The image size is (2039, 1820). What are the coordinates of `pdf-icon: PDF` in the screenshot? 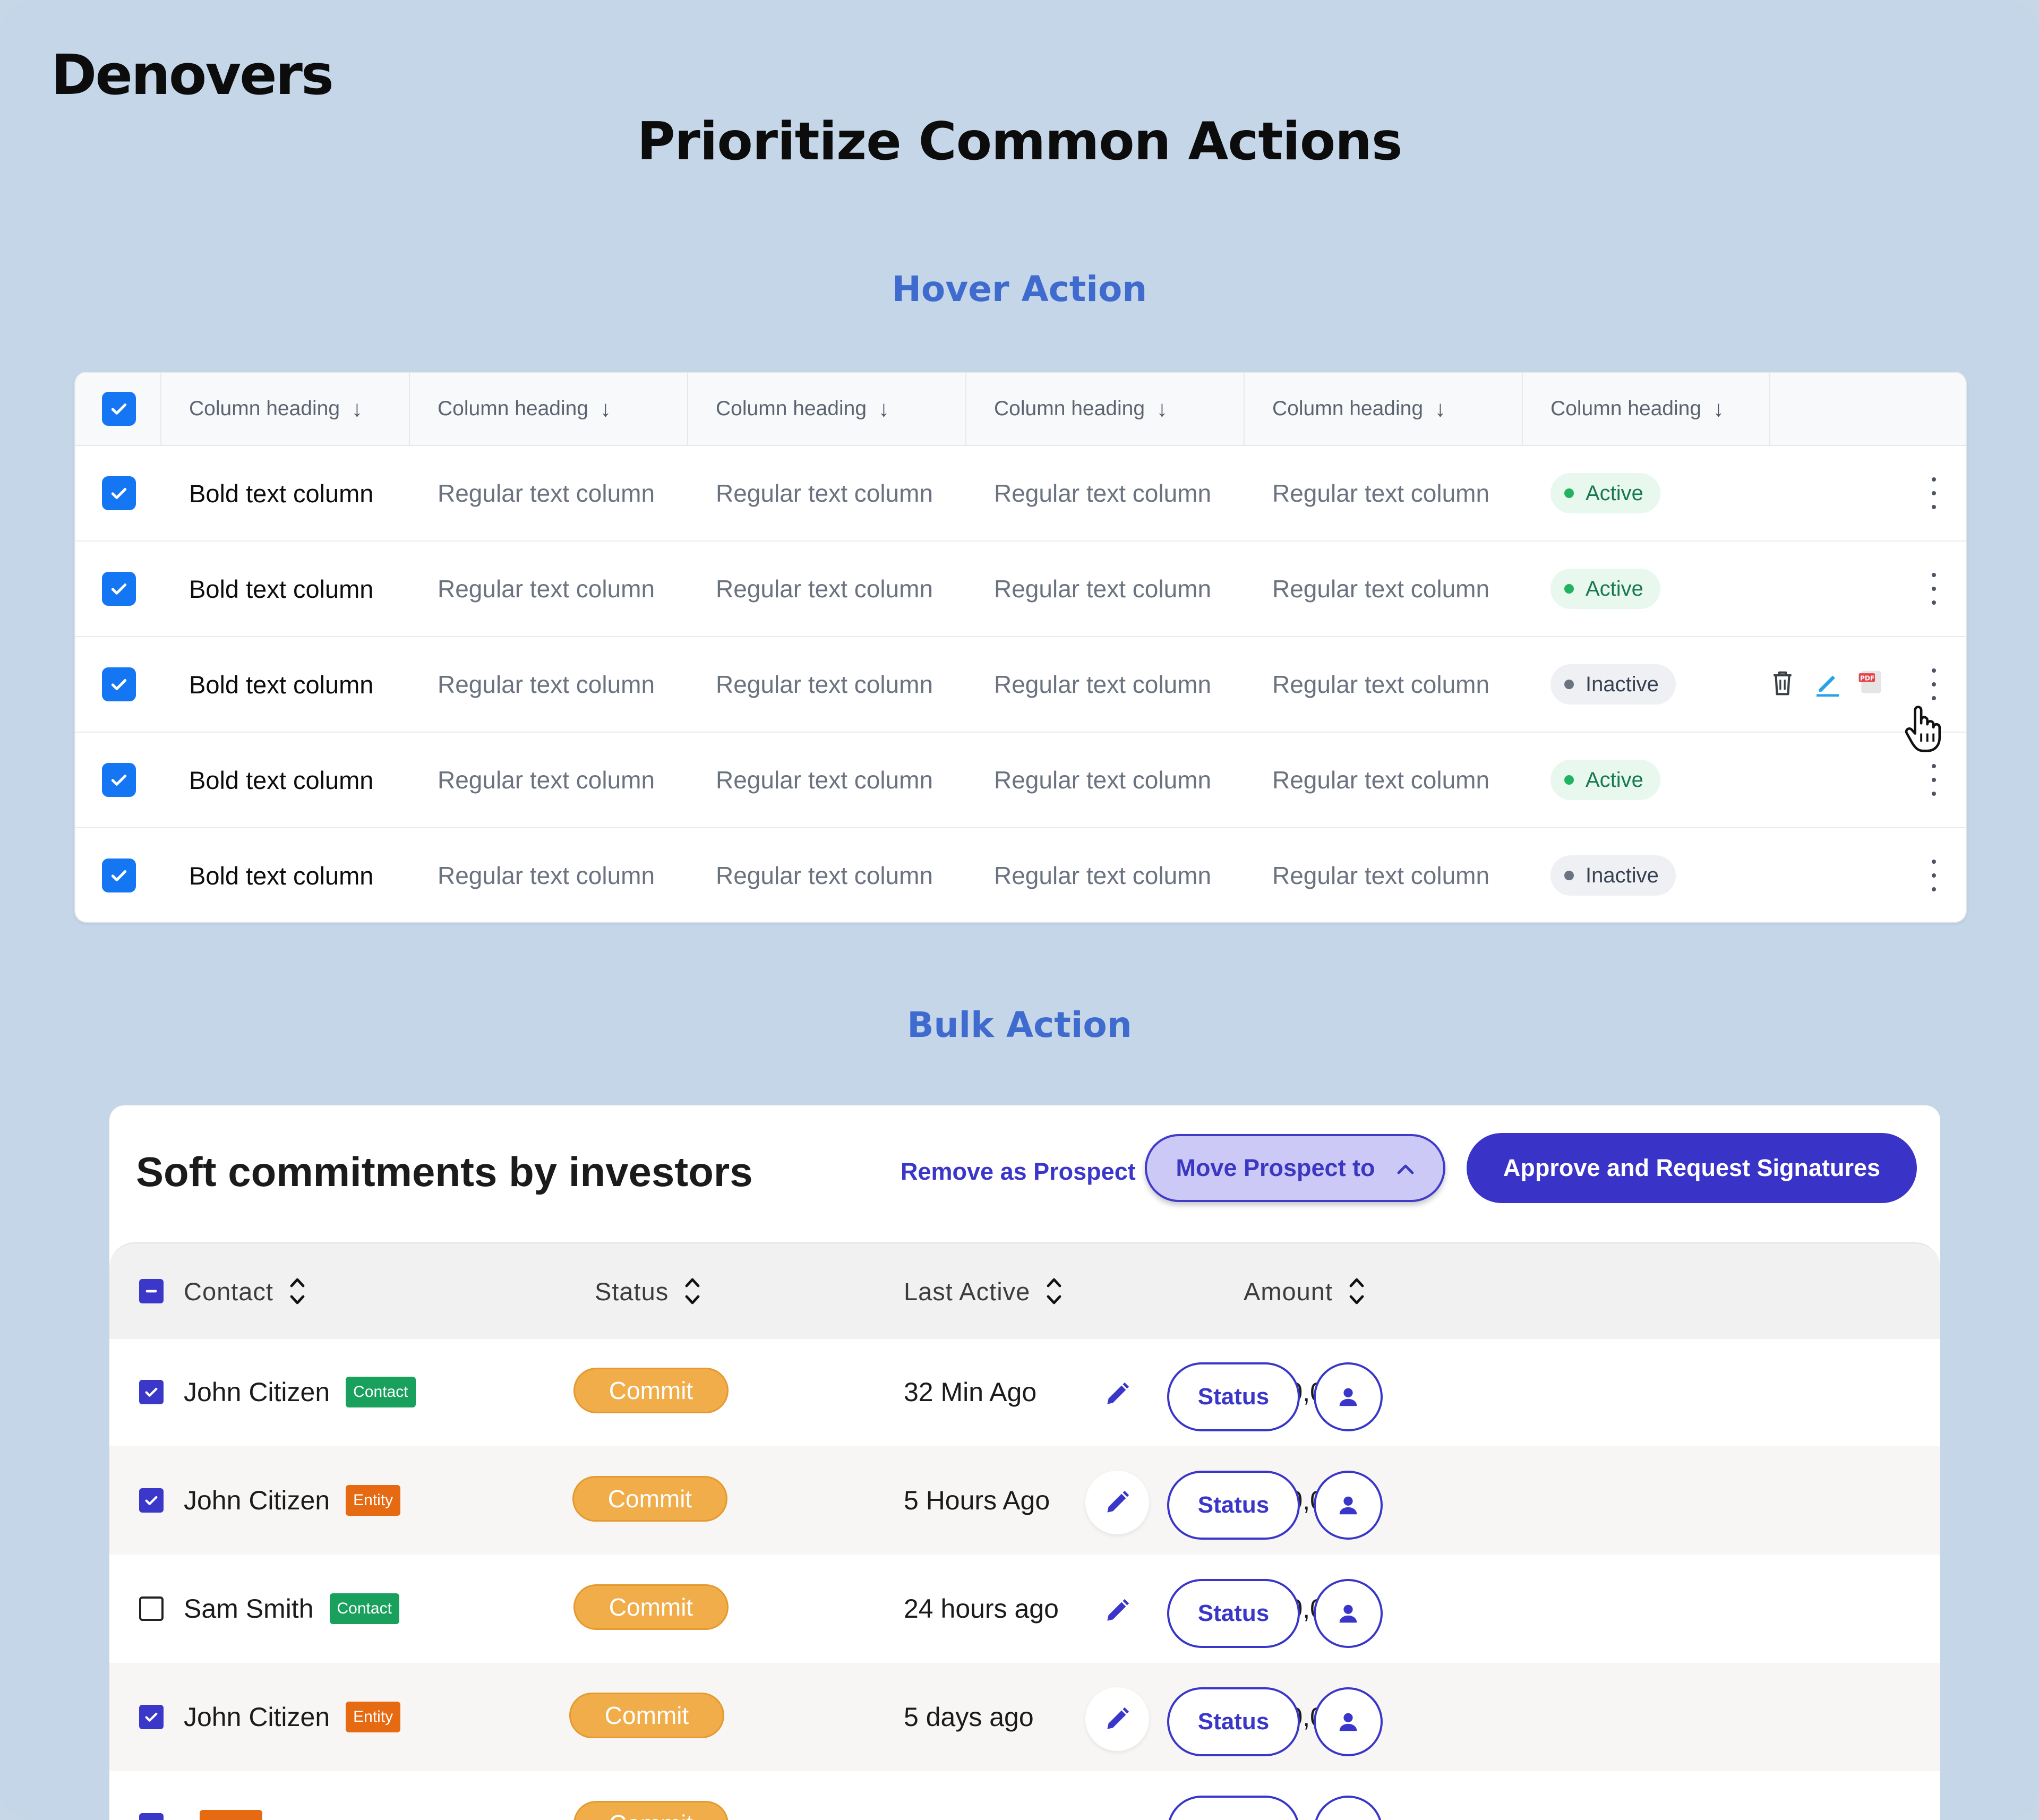 It's located at (1871, 683).